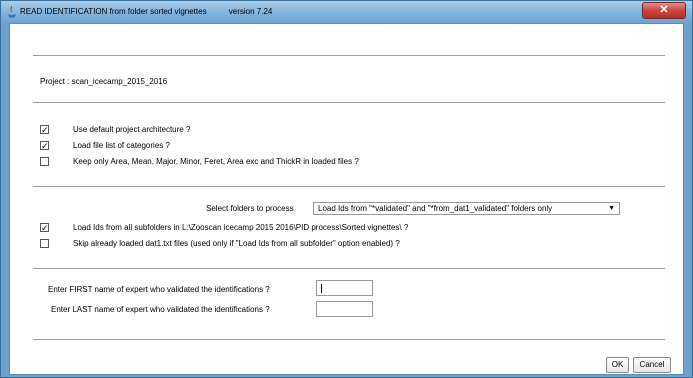 Image resolution: width=693 pixels, height=378 pixels. What do you see at coordinates (344, 309) in the screenshot?
I see `expert-last-name-field` at bounding box center [344, 309].